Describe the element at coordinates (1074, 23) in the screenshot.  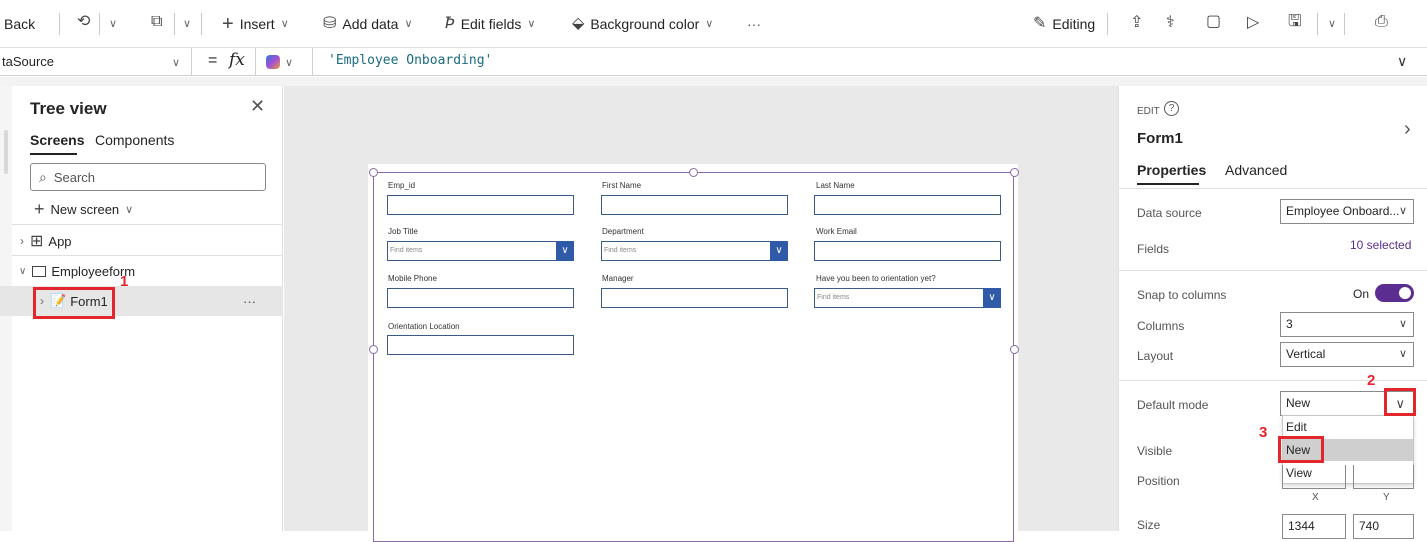
I see `editing-label: Editing` at that location.